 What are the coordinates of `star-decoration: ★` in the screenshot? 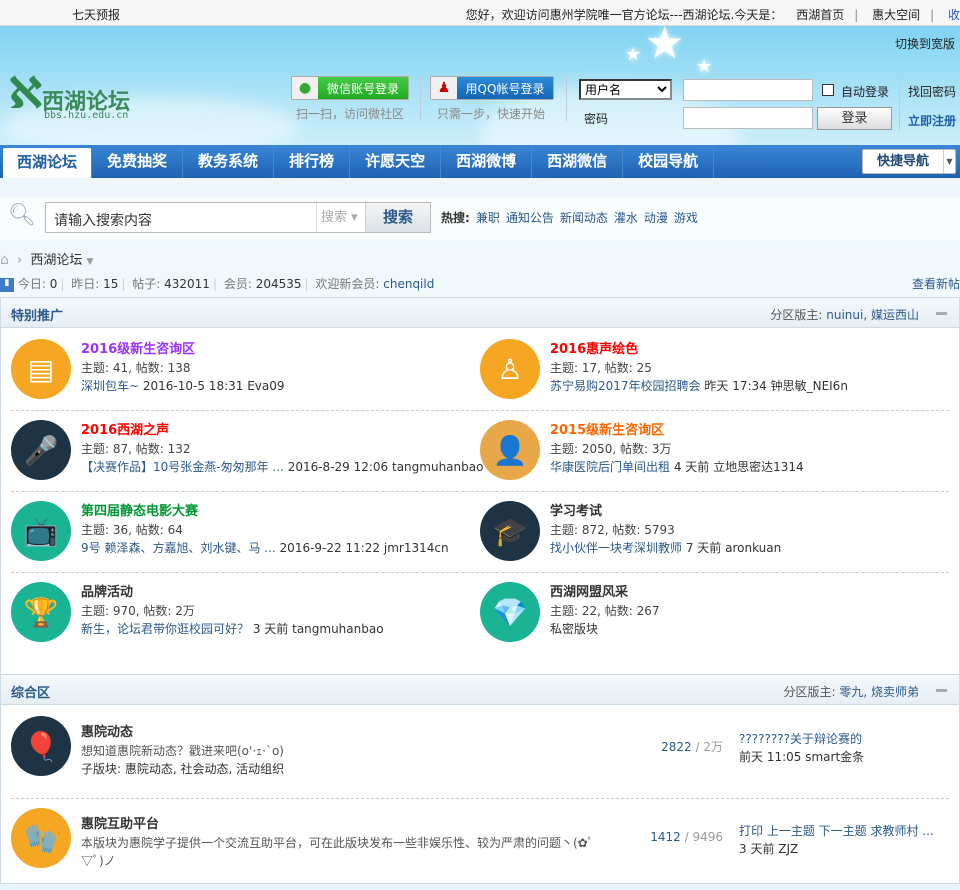 It's located at (665, 47).